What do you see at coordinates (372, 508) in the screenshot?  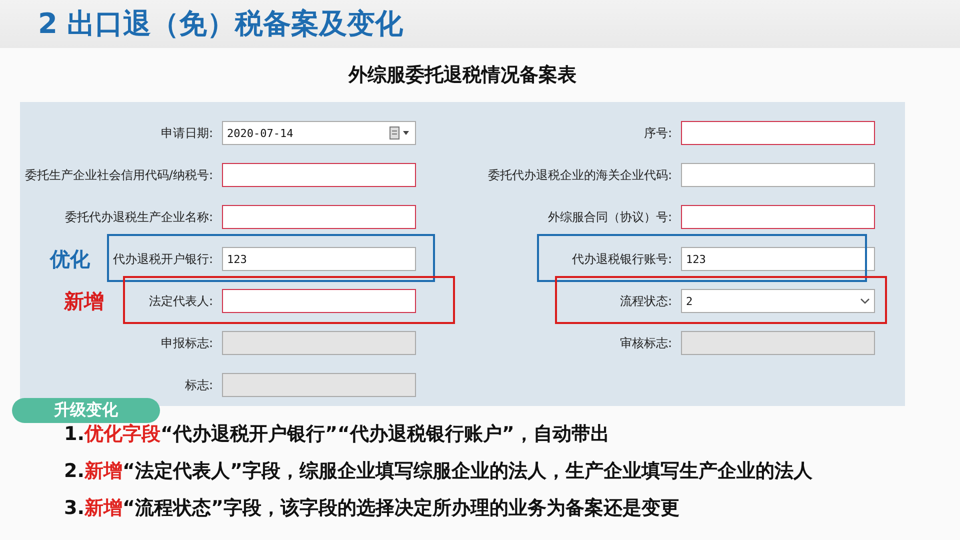 I see `change-note: 3.新增“流程状态”字段，该字段的选择决定所办理的业务为备案还是变更` at bounding box center [372, 508].